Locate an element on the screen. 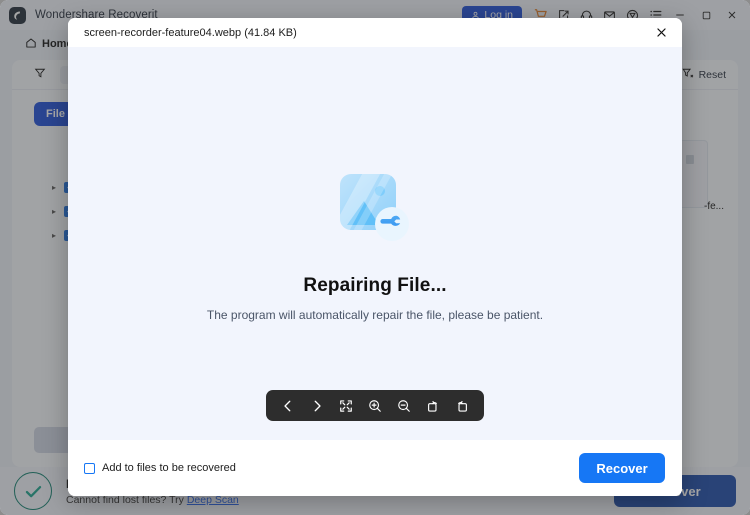  viewer-toolbar is located at coordinates (375, 405).